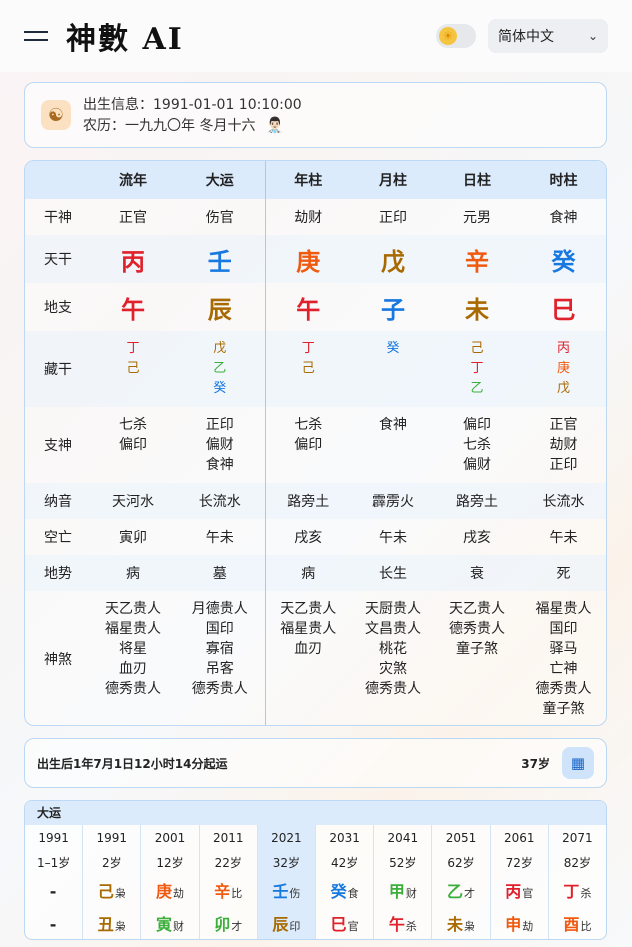  Describe the element at coordinates (519, 891) in the screenshot. I see `dayun-gan: 丙官` at that location.